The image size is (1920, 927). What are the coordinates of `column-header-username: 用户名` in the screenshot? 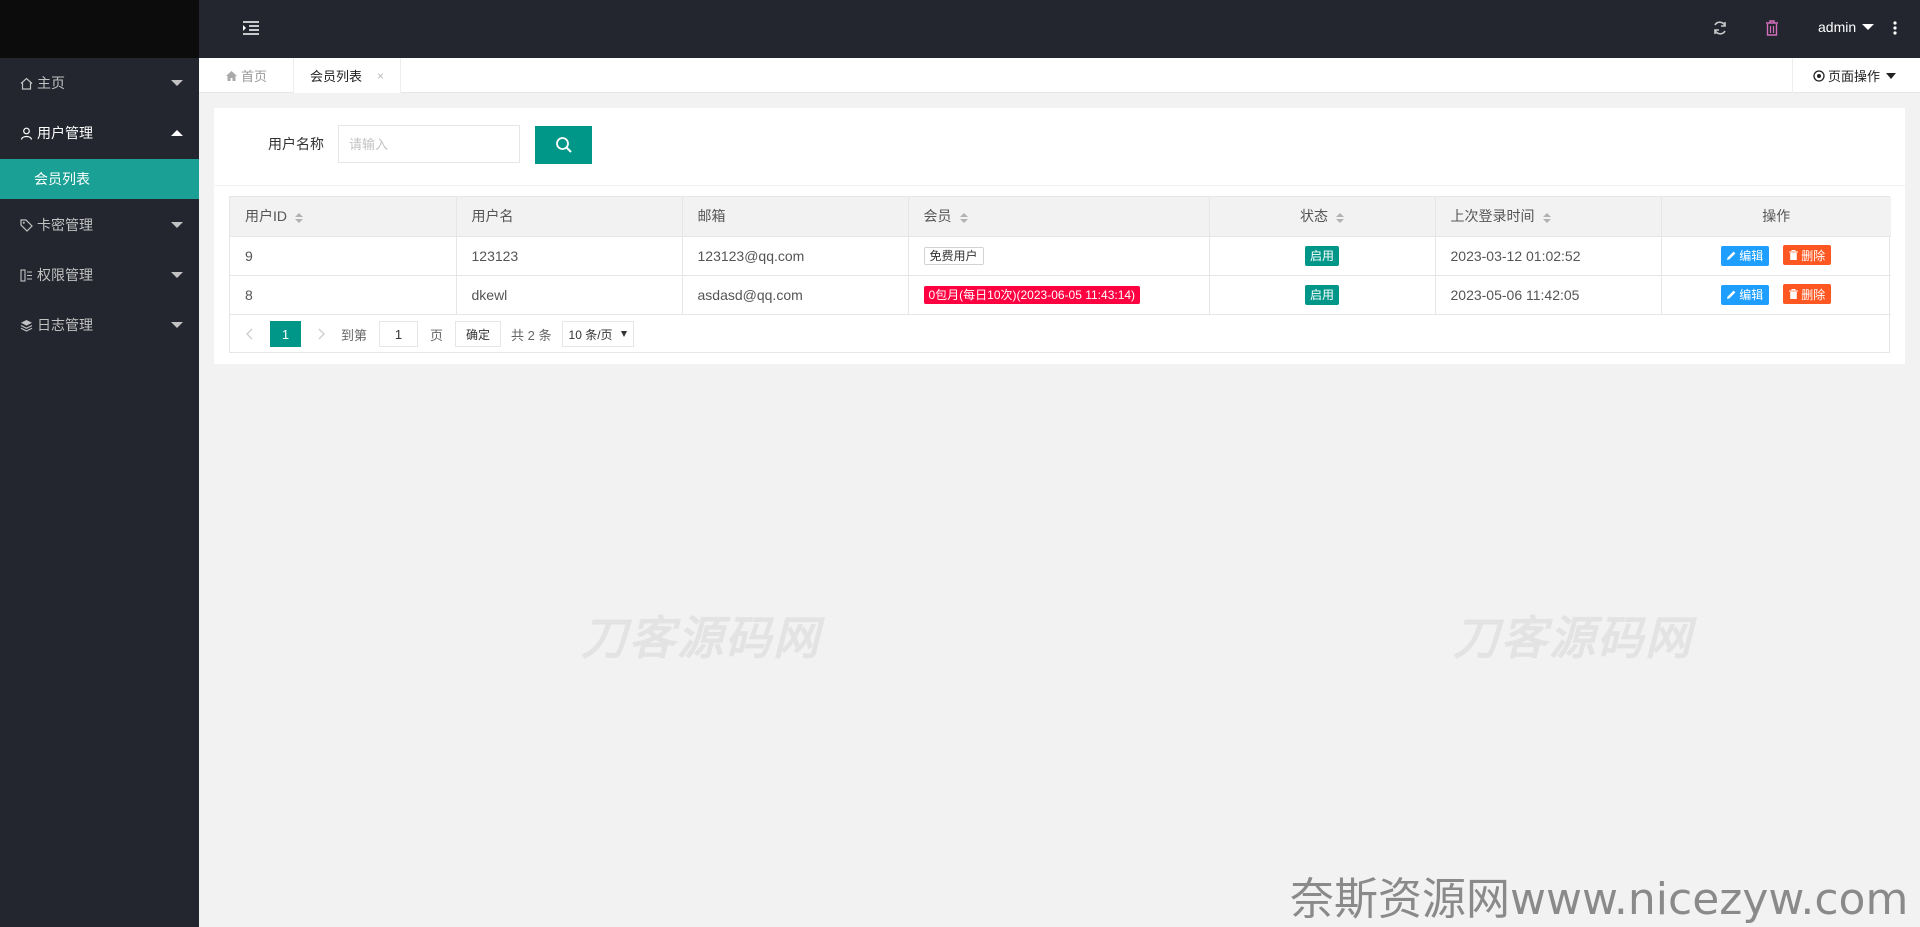 It's located at (569, 217).